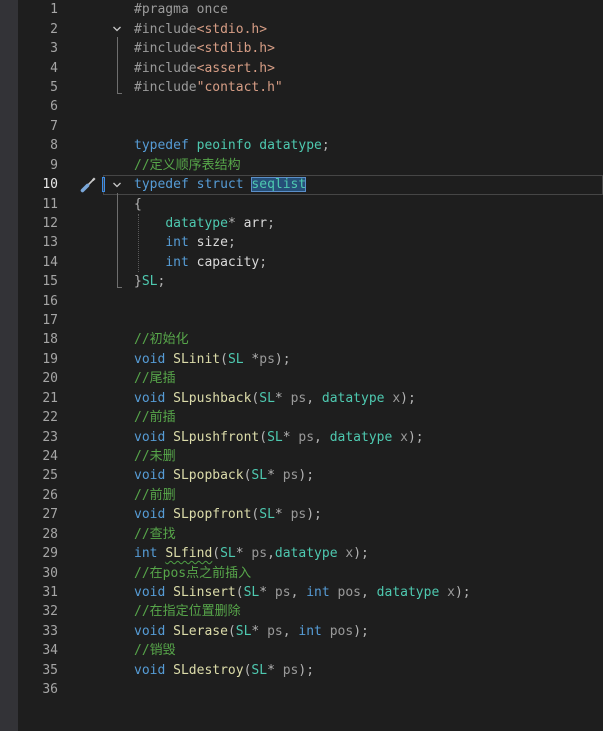  Describe the element at coordinates (117, 185) in the screenshot. I see `chevron-down-icon` at that location.